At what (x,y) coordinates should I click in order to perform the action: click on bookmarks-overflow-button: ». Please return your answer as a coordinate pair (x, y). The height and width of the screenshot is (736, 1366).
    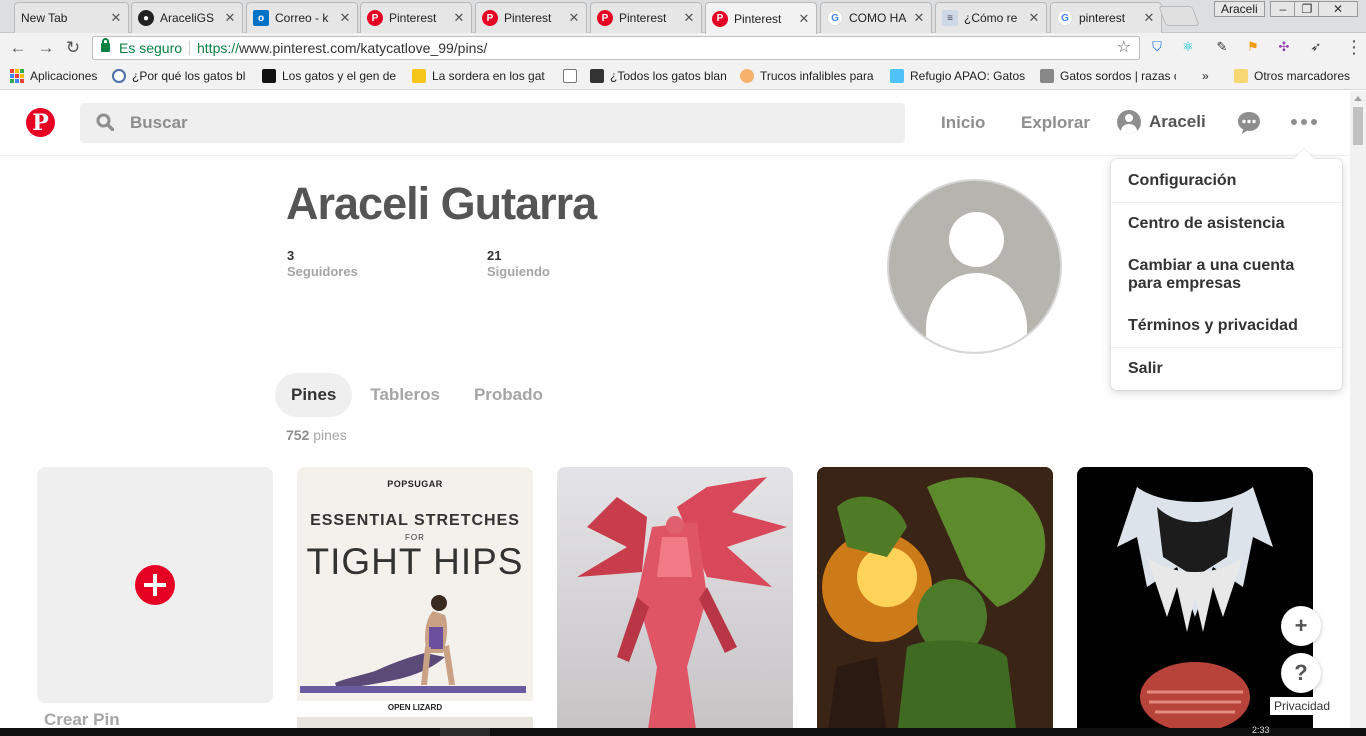
    Looking at the image, I should click on (1205, 76).